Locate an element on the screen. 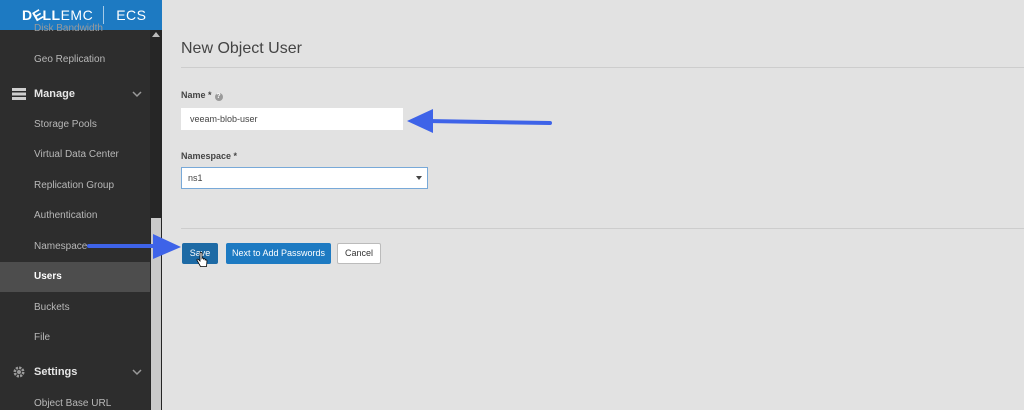 The width and height of the screenshot is (1024, 410). page-title: New Object User is located at coordinates (241, 48).